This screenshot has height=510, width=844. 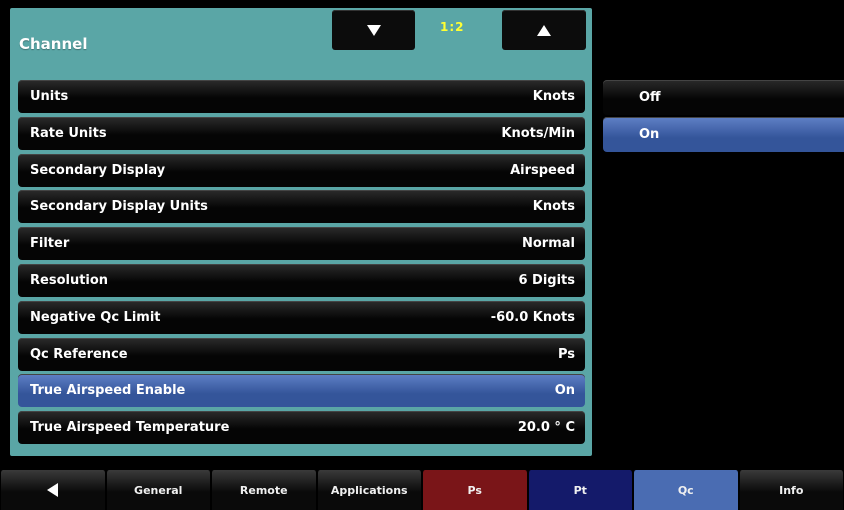 I want to click on setting-row-resolution: Resolution 6 Digits, so click(x=301, y=280).